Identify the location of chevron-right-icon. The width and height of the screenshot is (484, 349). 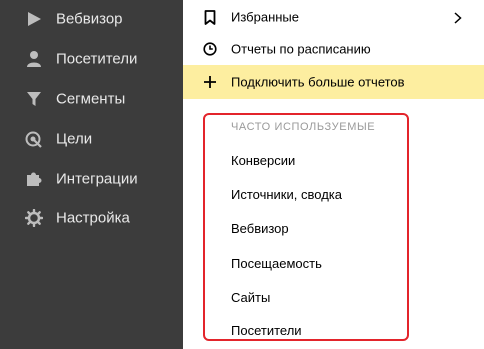
(458, 17).